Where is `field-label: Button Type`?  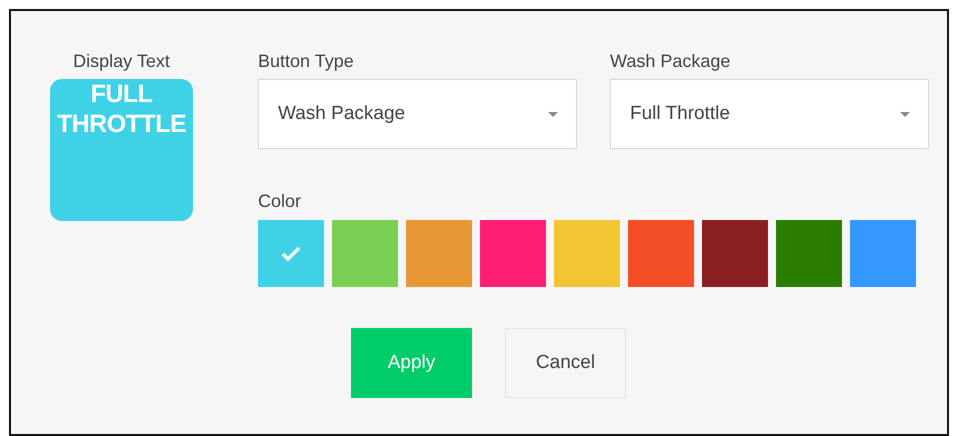
field-label: Button Type is located at coordinates (306, 61).